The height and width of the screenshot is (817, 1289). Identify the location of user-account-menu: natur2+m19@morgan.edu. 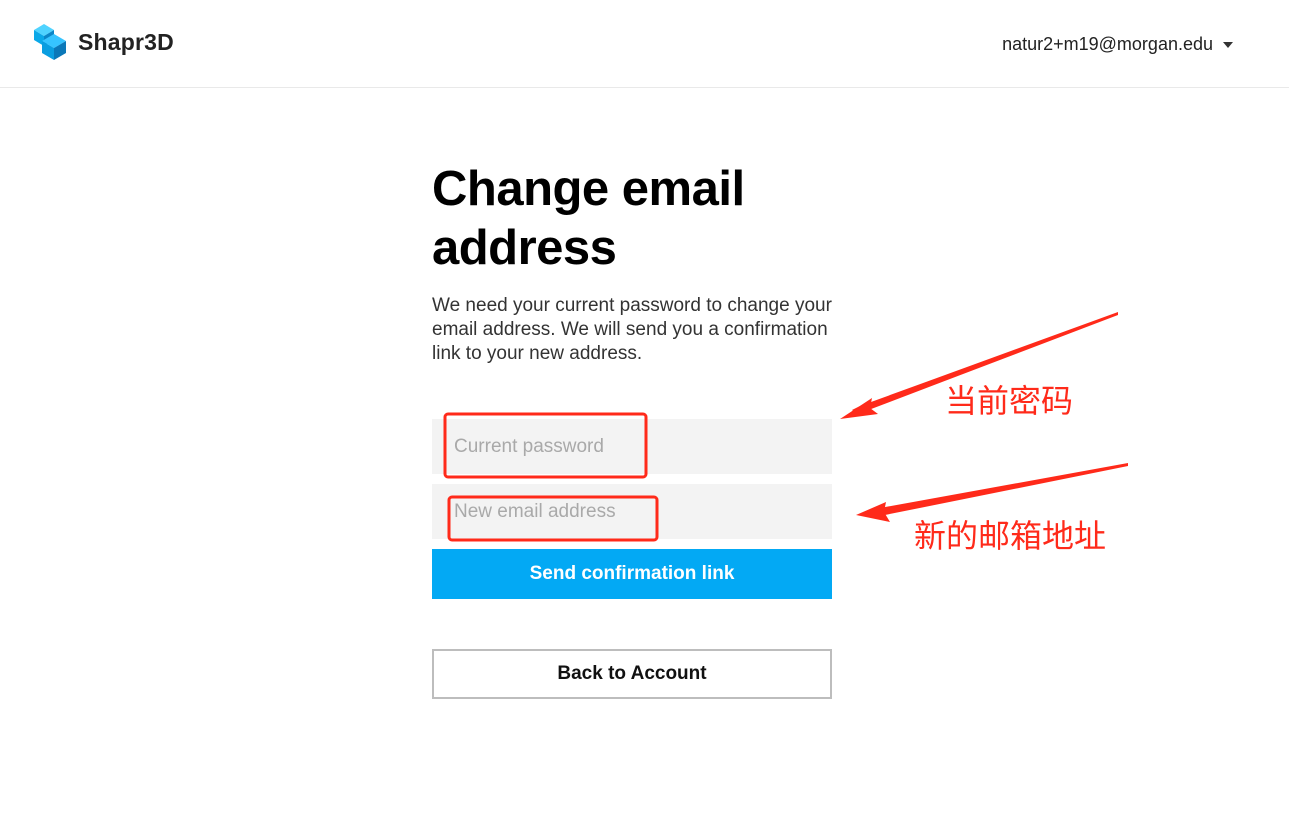
(1117, 44).